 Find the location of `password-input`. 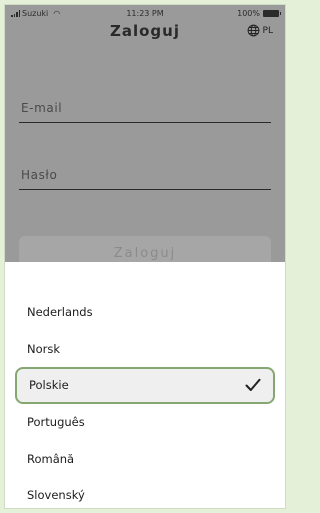

password-input is located at coordinates (145, 174).